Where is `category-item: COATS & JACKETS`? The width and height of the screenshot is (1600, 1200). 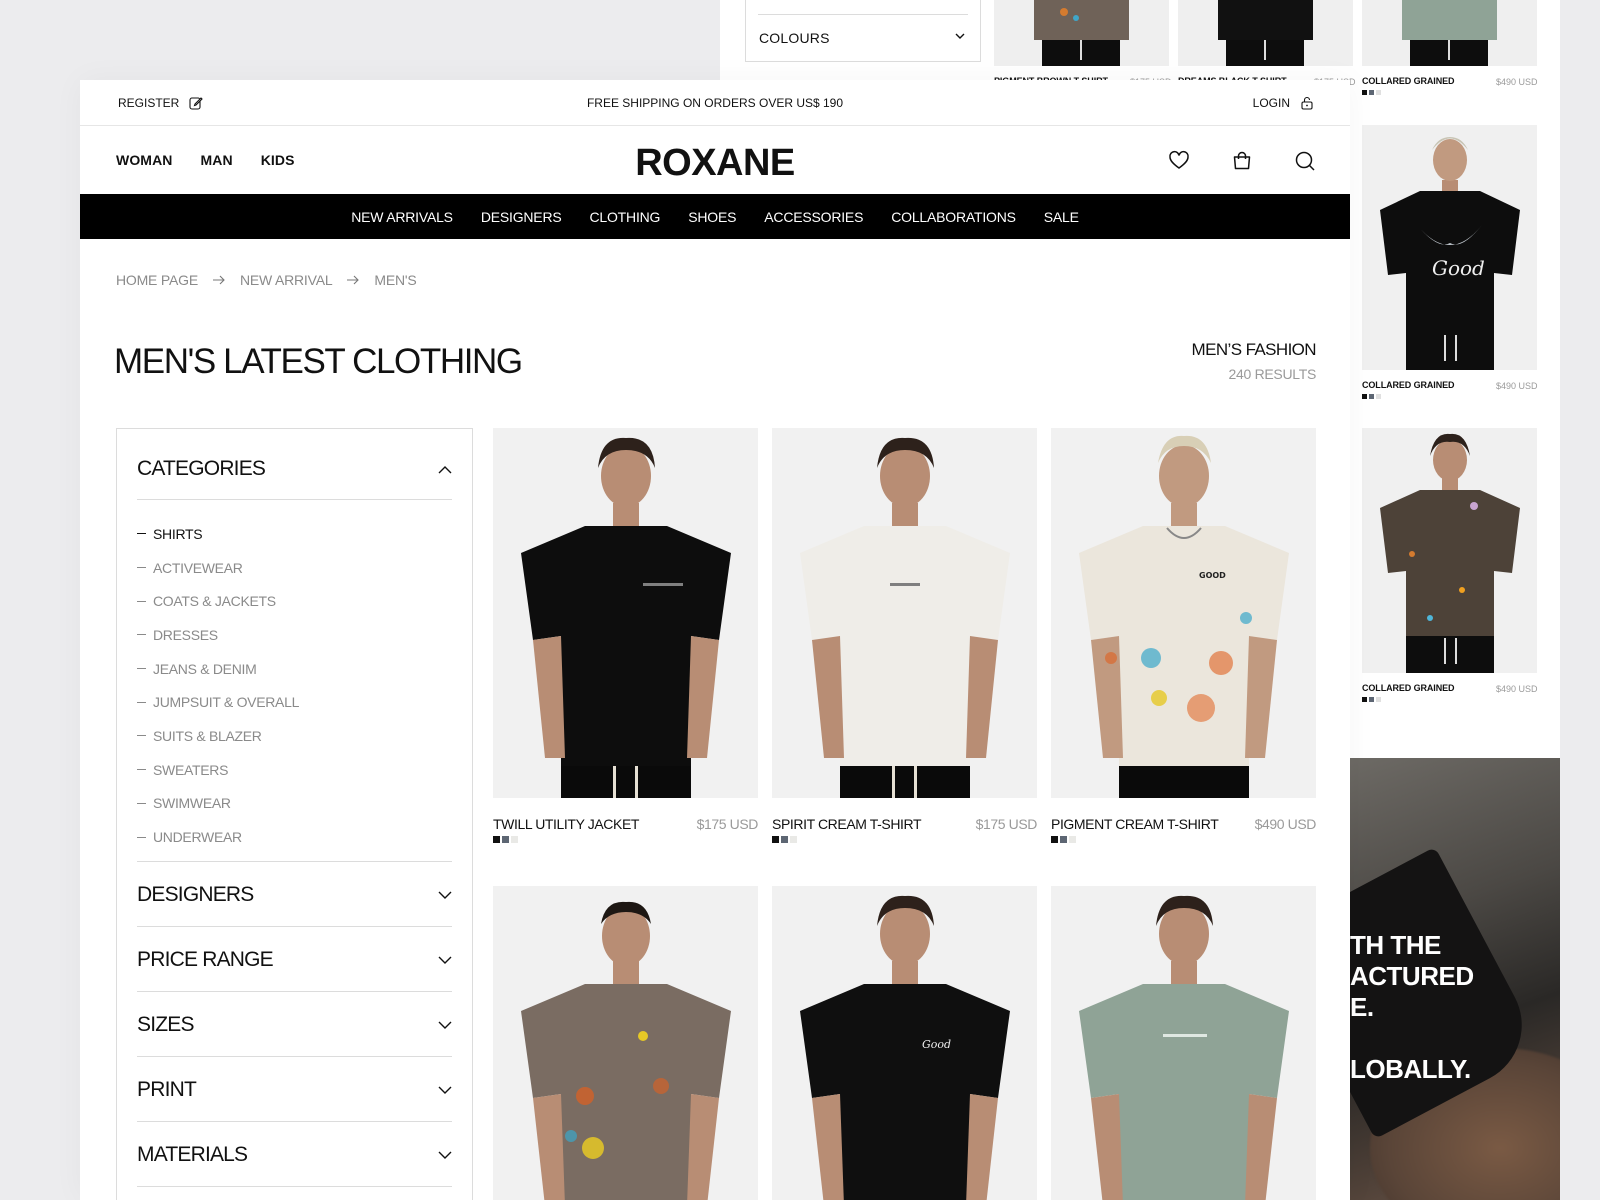 category-item: COATS & JACKETS is located at coordinates (218, 601).